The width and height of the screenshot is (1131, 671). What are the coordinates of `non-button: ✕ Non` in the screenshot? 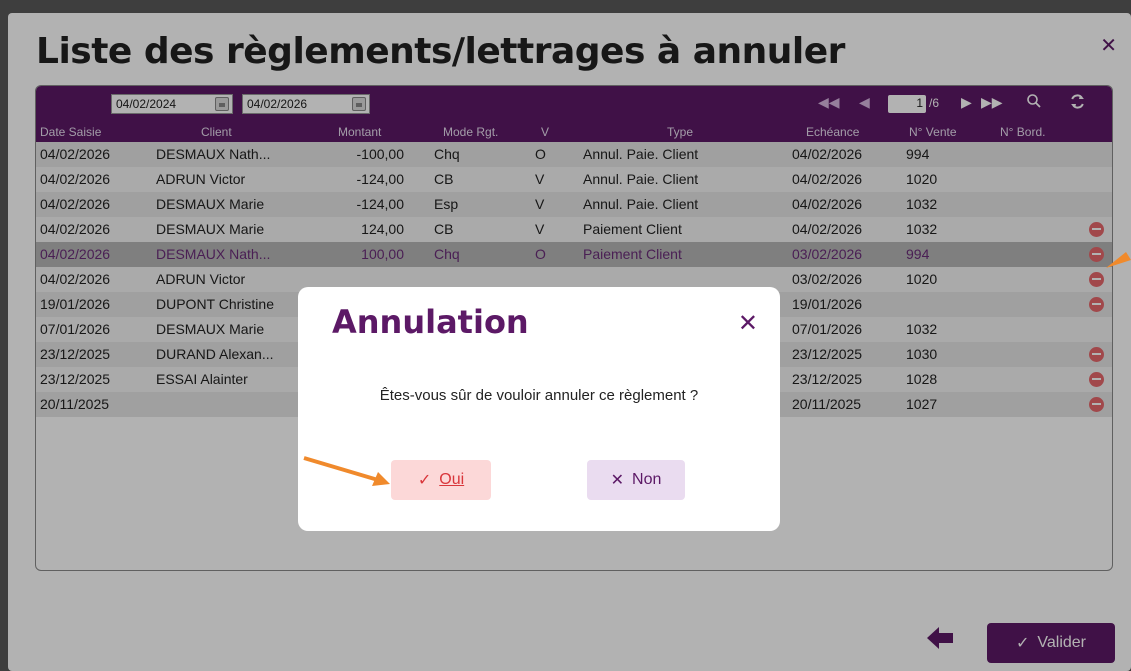 It's located at (636, 480).